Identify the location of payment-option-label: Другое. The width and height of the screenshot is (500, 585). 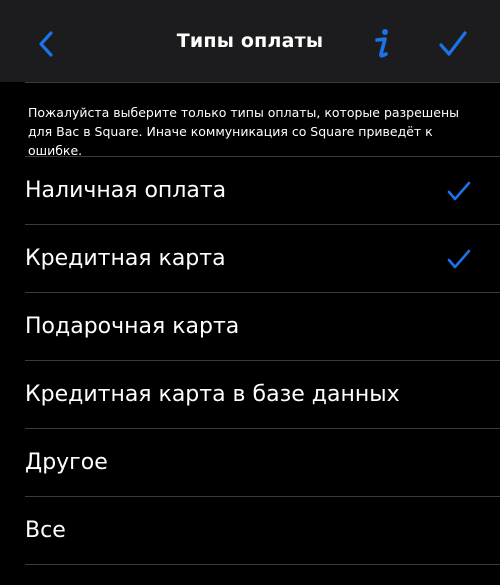
(66, 462).